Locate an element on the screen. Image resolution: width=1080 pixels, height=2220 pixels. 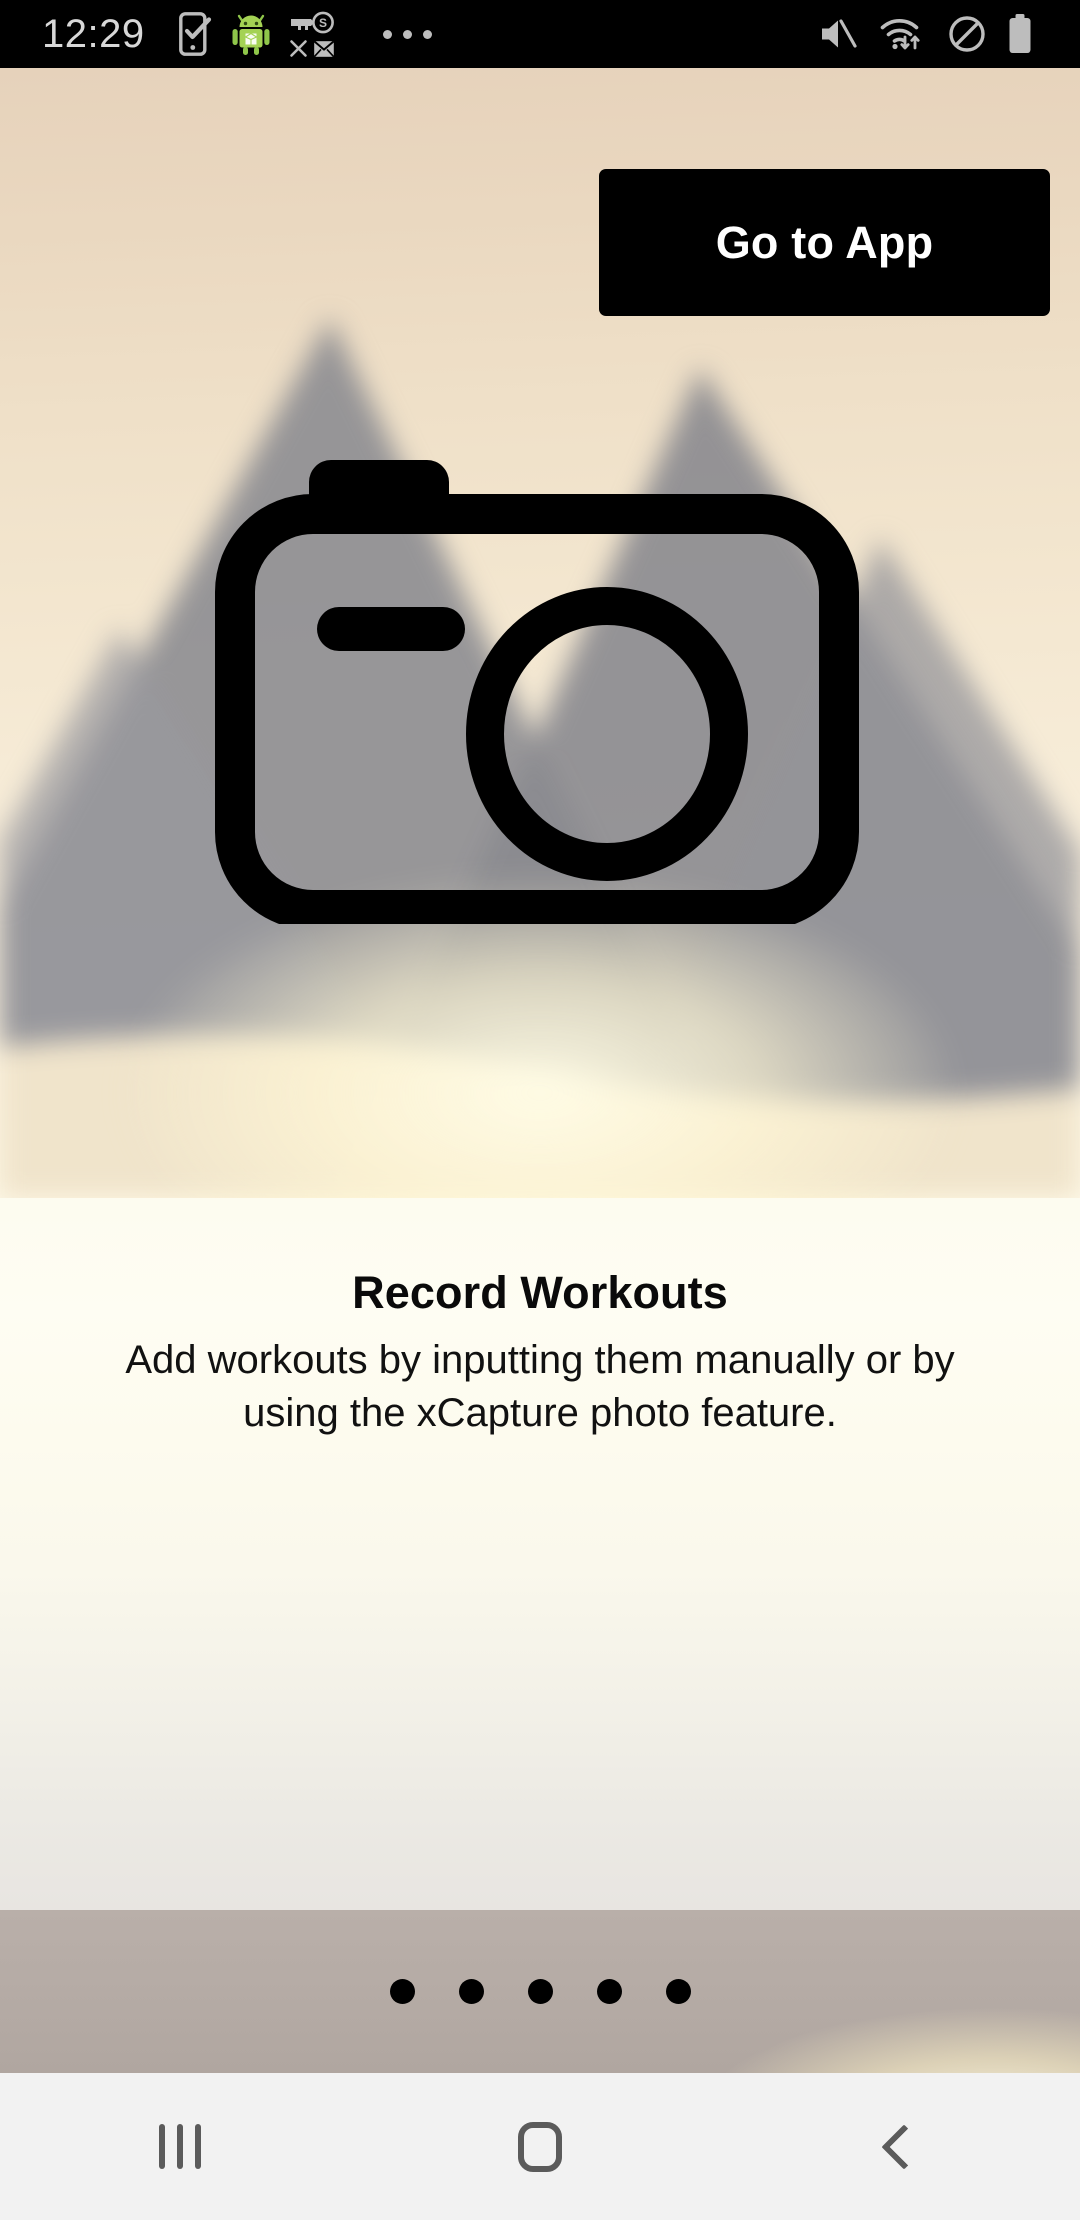
recents-icon is located at coordinates (180, 2146).